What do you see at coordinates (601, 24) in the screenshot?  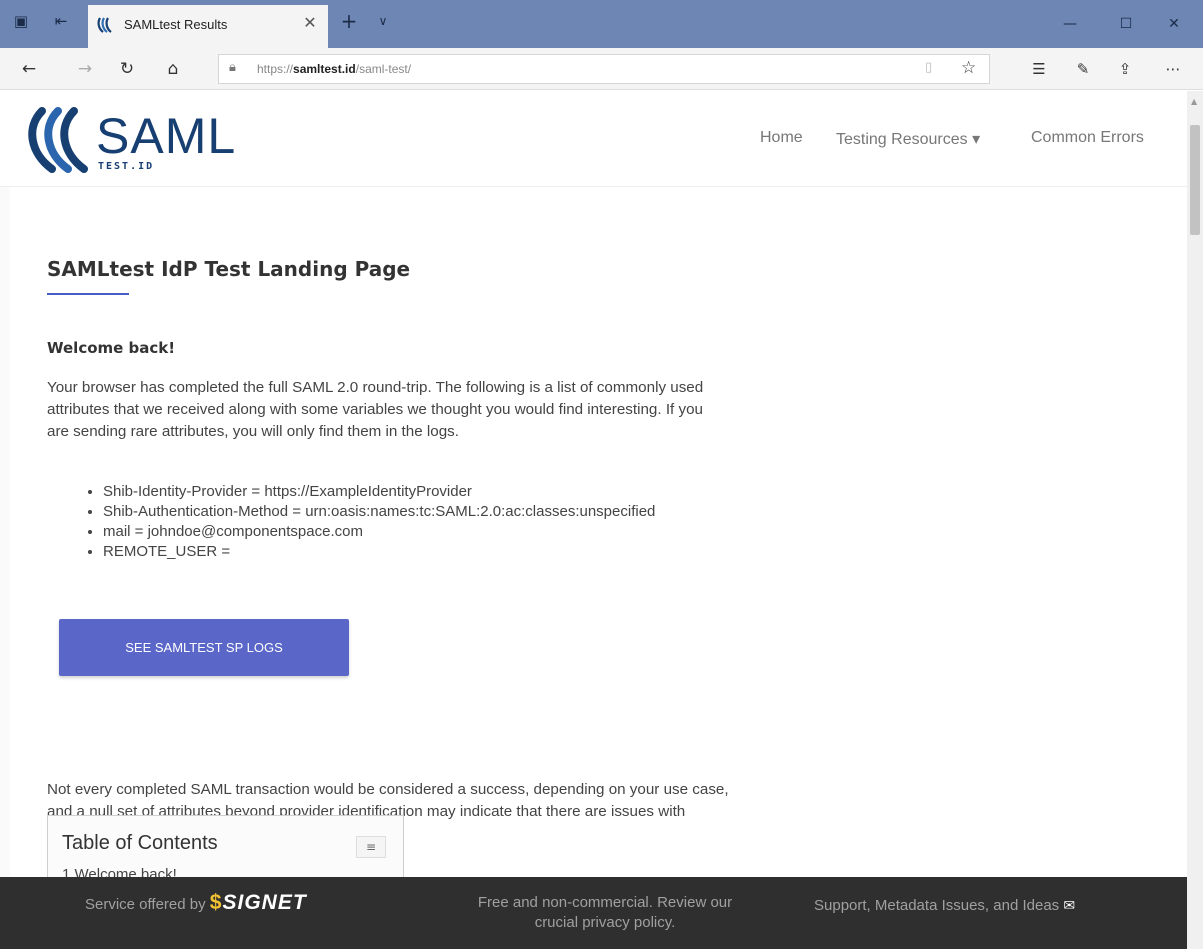 I see `browser-titlebar: ▣ ⇤ SAMLtest Results ✕ + ∨ — ☐ ✕` at bounding box center [601, 24].